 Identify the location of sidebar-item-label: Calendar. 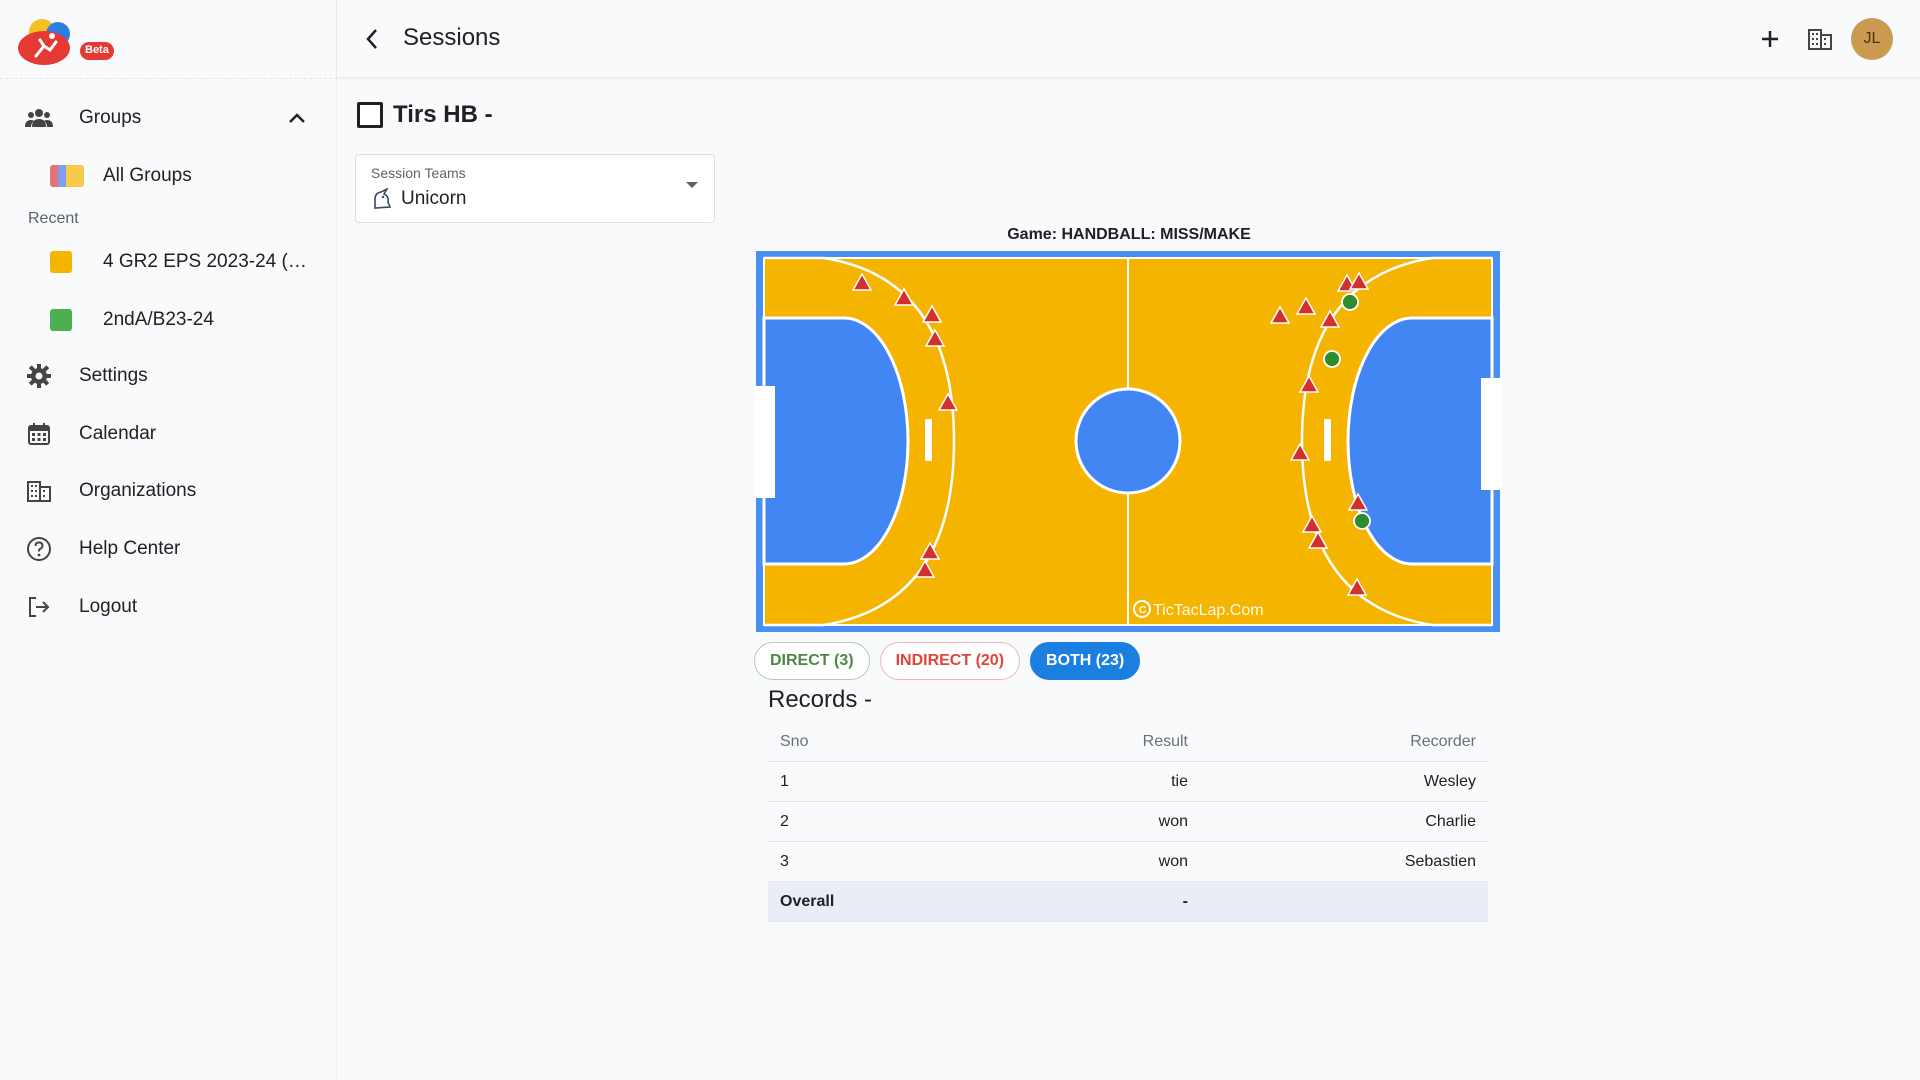
(118, 433).